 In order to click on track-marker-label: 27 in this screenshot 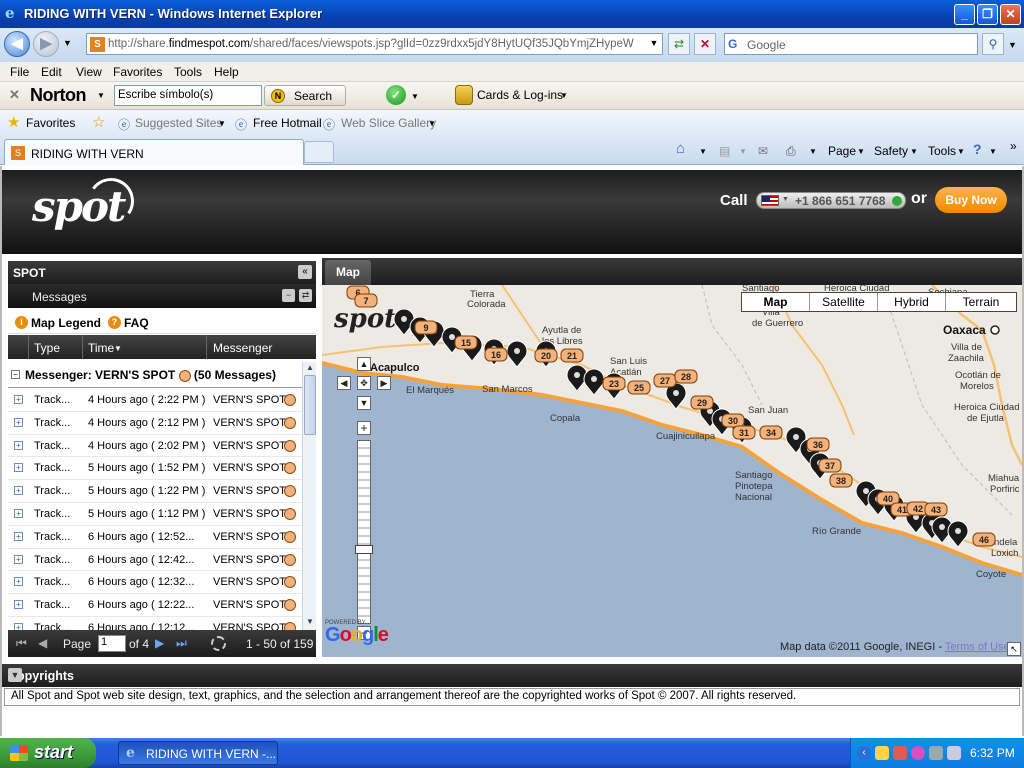, I will do `click(665, 380)`.